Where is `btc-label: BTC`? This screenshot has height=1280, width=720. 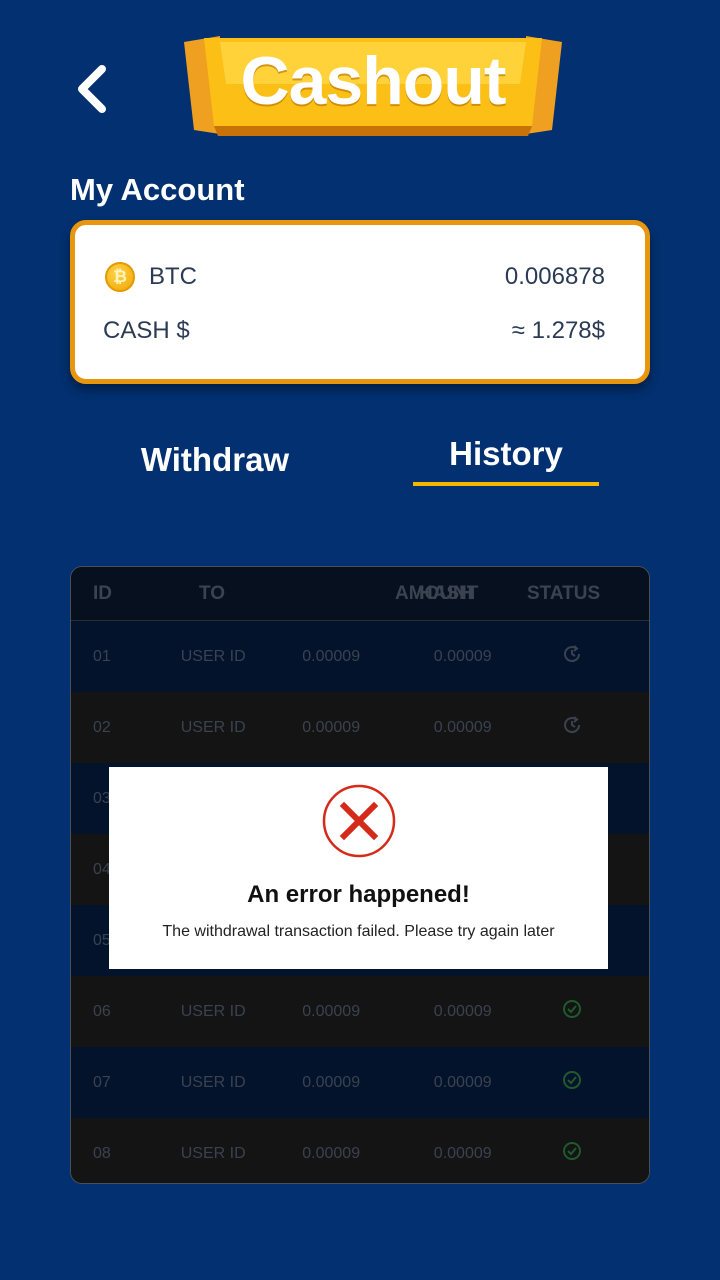
btc-label: BTC is located at coordinates (173, 276).